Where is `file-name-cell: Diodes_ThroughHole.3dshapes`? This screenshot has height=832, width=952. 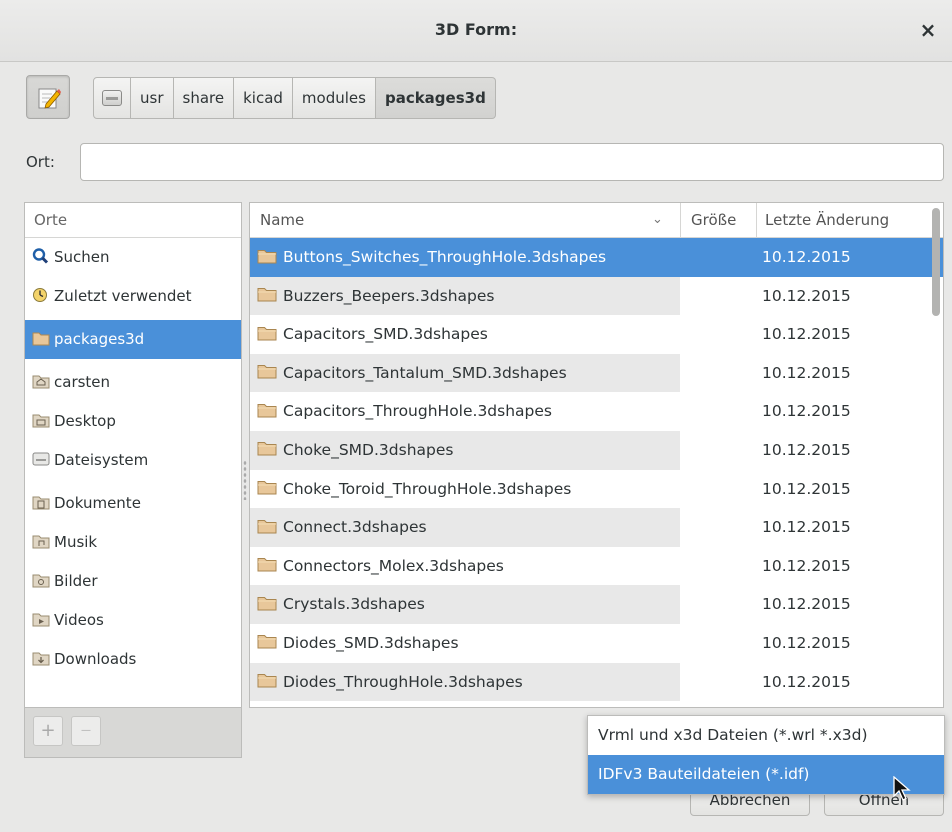 file-name-cell: Diodes_ThroughHole.3dshapes is located at coordinates (465, 682).